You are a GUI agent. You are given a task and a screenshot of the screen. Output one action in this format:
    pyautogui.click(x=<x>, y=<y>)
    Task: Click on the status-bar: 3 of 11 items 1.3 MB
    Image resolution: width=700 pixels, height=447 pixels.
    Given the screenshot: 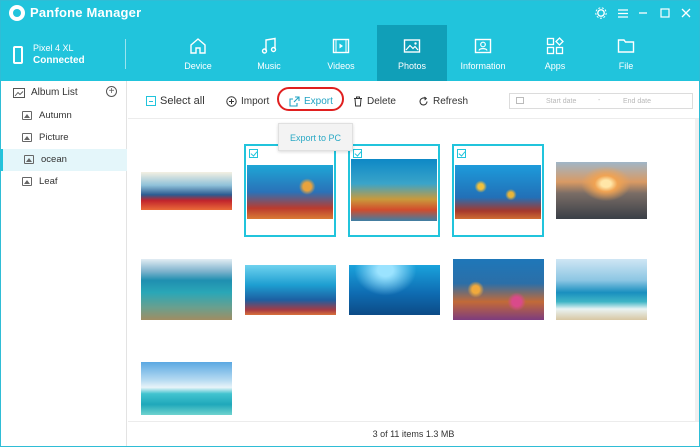 What is the action you would take?
    pyautogui.click(x=413, y=433)
    